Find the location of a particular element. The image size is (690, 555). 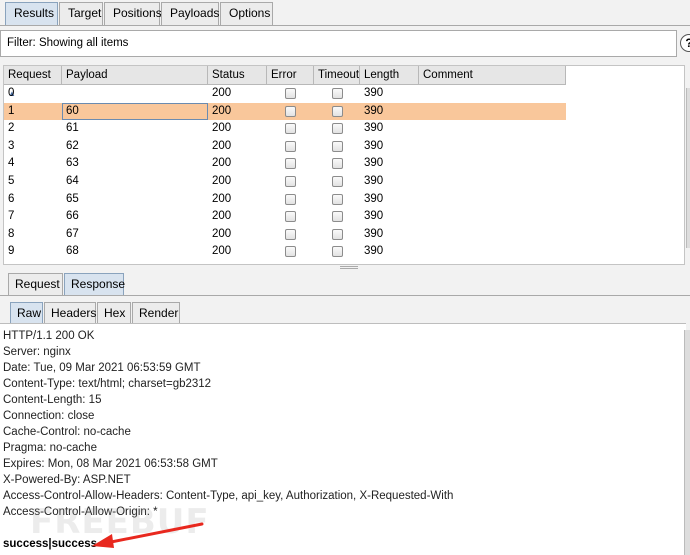

tab-headers: Headers is located at coordinates (70, 313).